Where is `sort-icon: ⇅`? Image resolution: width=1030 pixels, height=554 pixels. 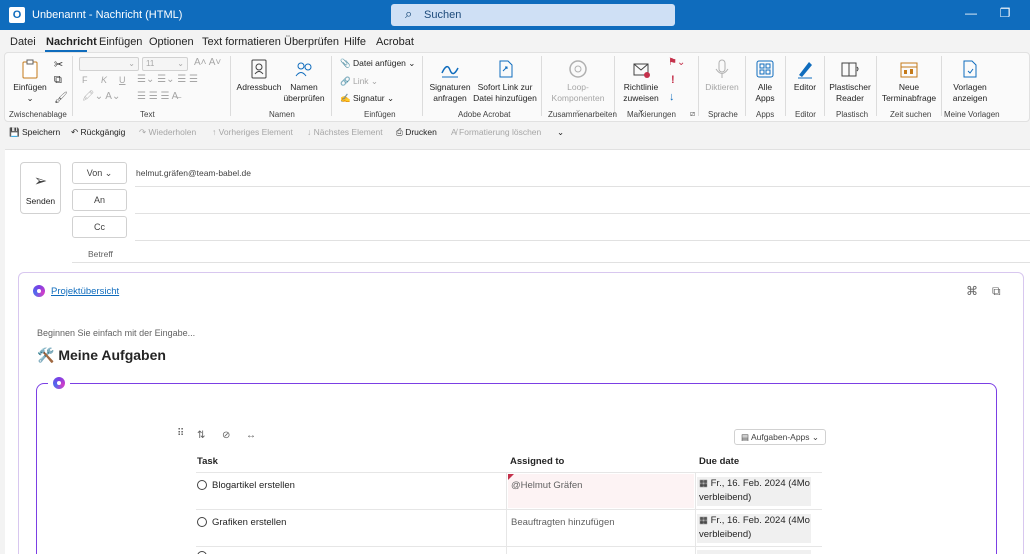
sort-icon: ⇅ is located at coordinates (201, 435).